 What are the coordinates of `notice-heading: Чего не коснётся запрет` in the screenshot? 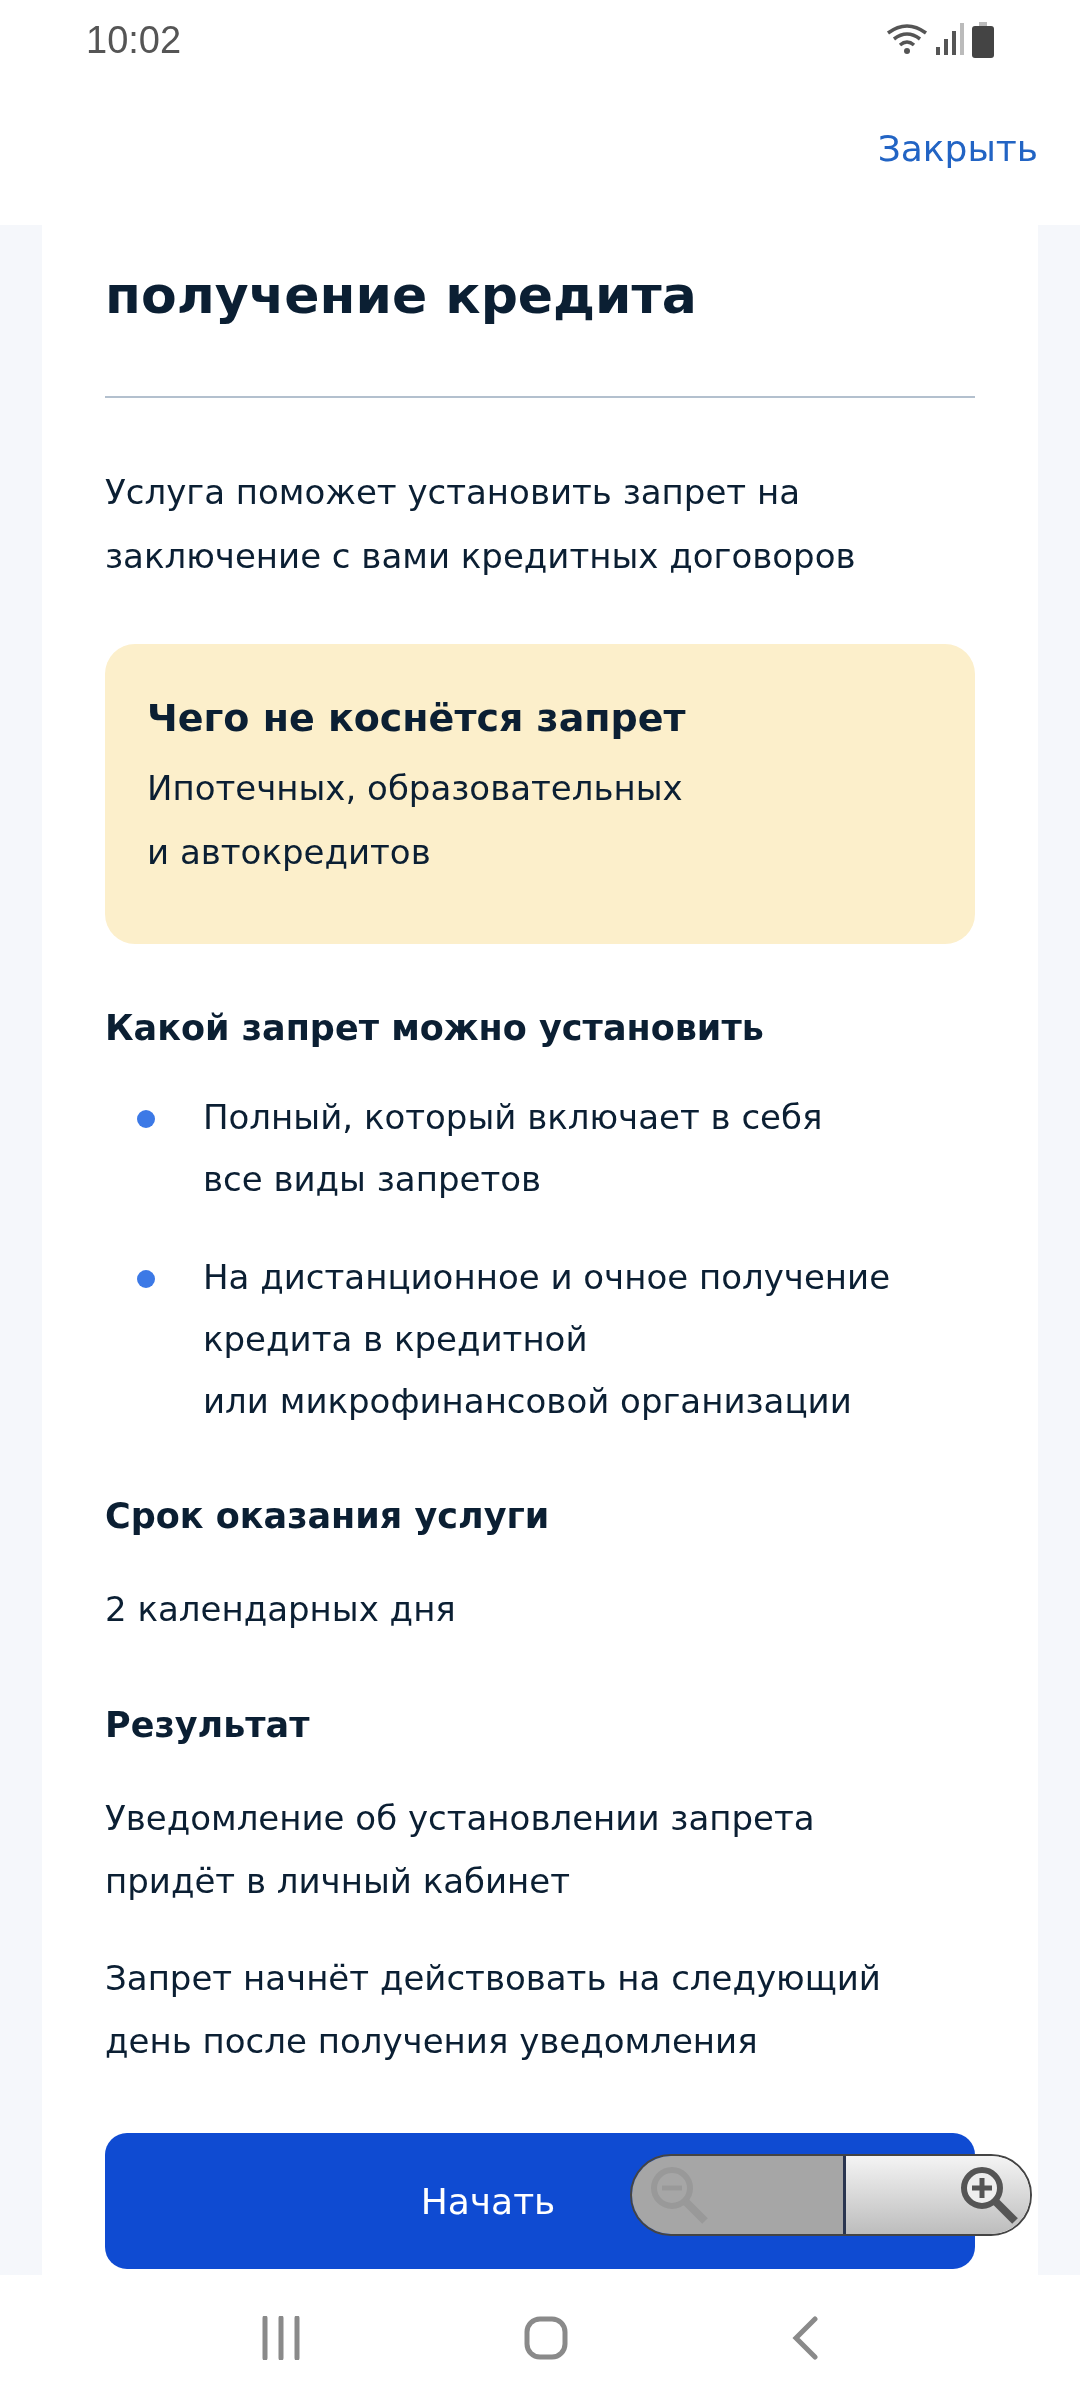 It's located at (417, 718).